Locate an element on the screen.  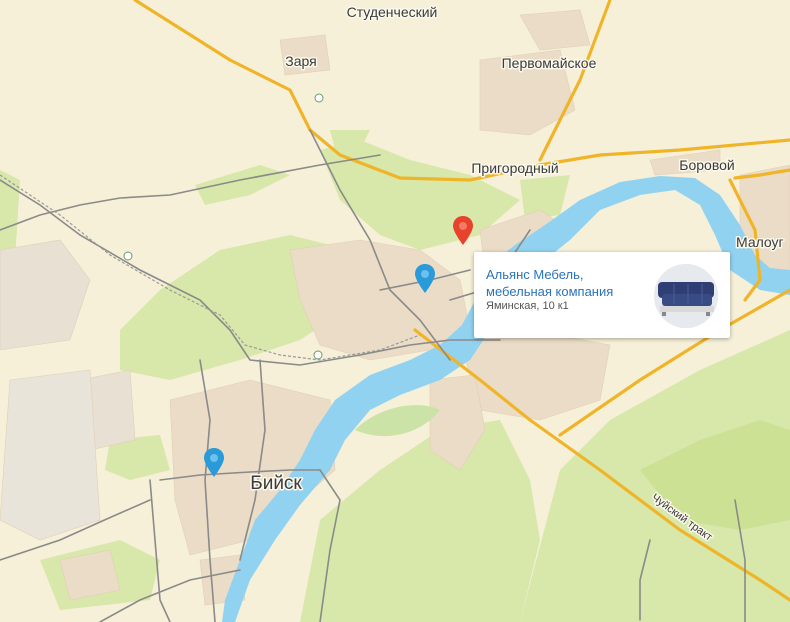
popup-title: Альянс Мебель, мебельная компания is located at coordinates (566, 283).